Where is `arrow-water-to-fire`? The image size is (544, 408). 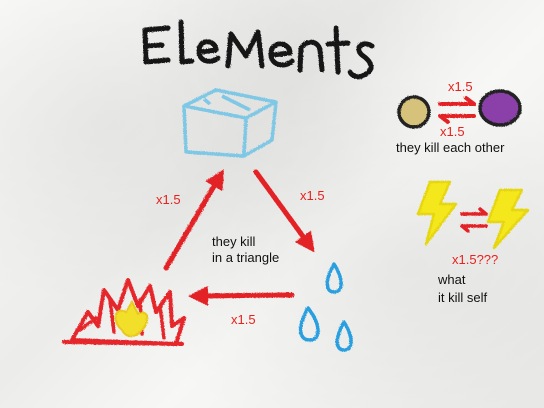 arrow-water-to-fire is located at coordinates (241, 295).